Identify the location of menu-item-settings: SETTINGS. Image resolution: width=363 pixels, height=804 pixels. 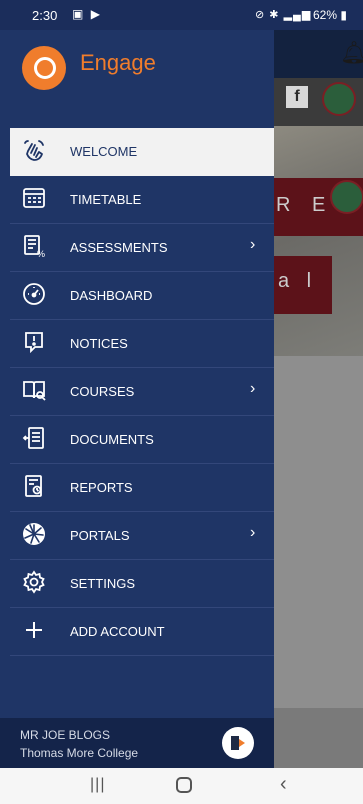
(142, 584).